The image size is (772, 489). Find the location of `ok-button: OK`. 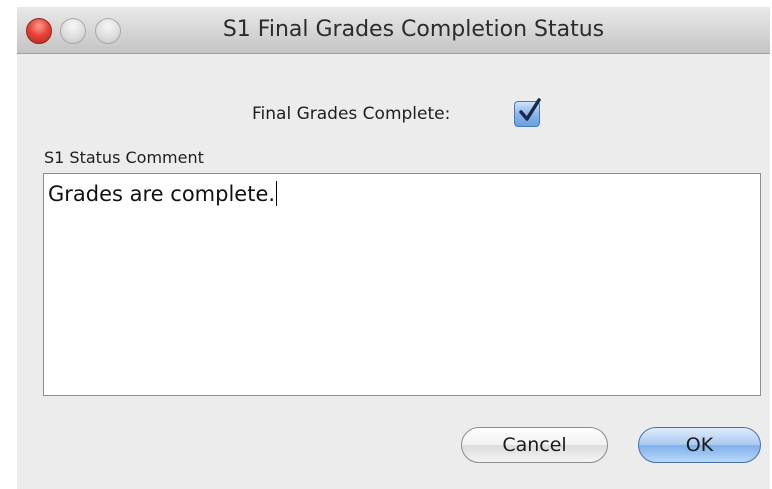

ok-button: OK is located at coordinates (699, 445).